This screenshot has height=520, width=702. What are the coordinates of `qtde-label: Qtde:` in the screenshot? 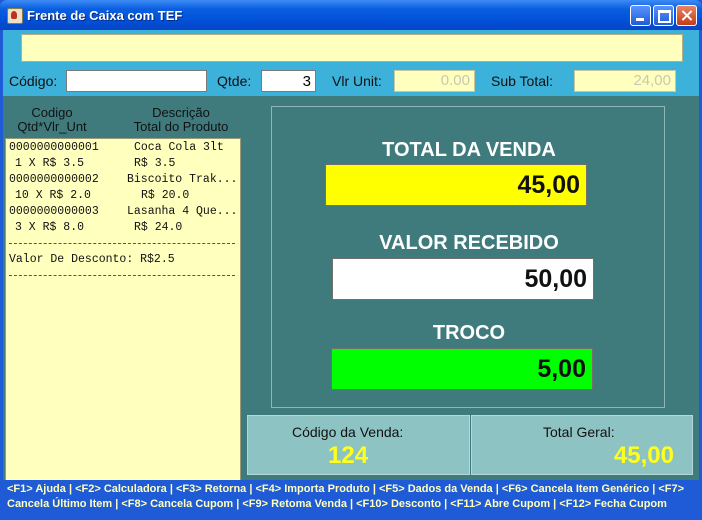 It's located at (234, 81).